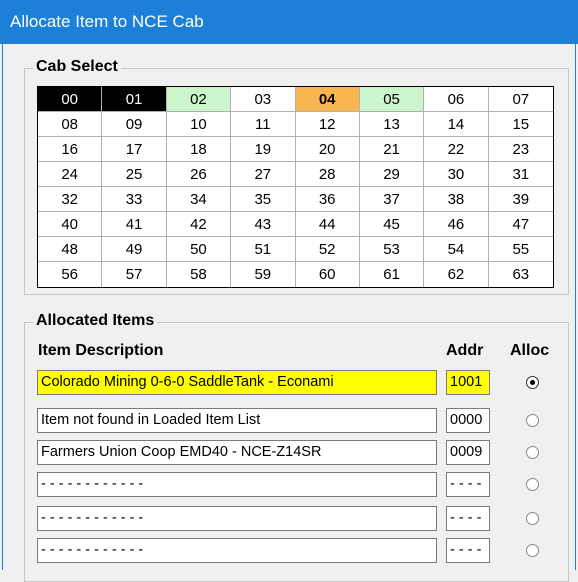  What do you see at coordinates (70, 124) in the screenshot?
I see `cab-cell-08: 08` at bounding box center [70, 124].